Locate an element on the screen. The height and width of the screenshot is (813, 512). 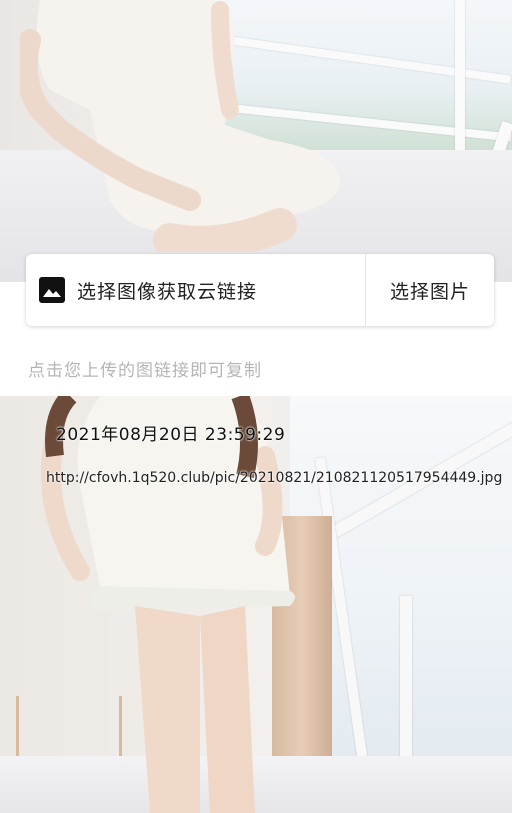
upload-card: 选择图像获取云链接 选择图片 is located at coordinates (260, 290).